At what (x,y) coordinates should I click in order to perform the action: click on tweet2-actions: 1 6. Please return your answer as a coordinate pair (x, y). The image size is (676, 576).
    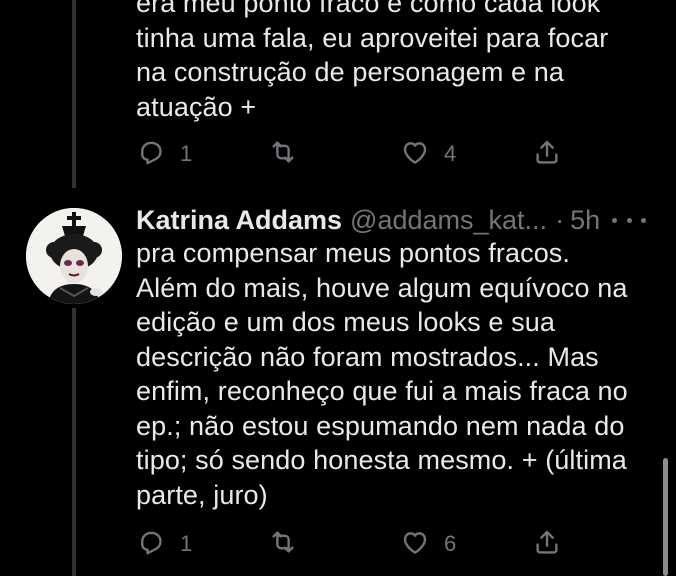
    Looking at the image, I should click on (338, 544).